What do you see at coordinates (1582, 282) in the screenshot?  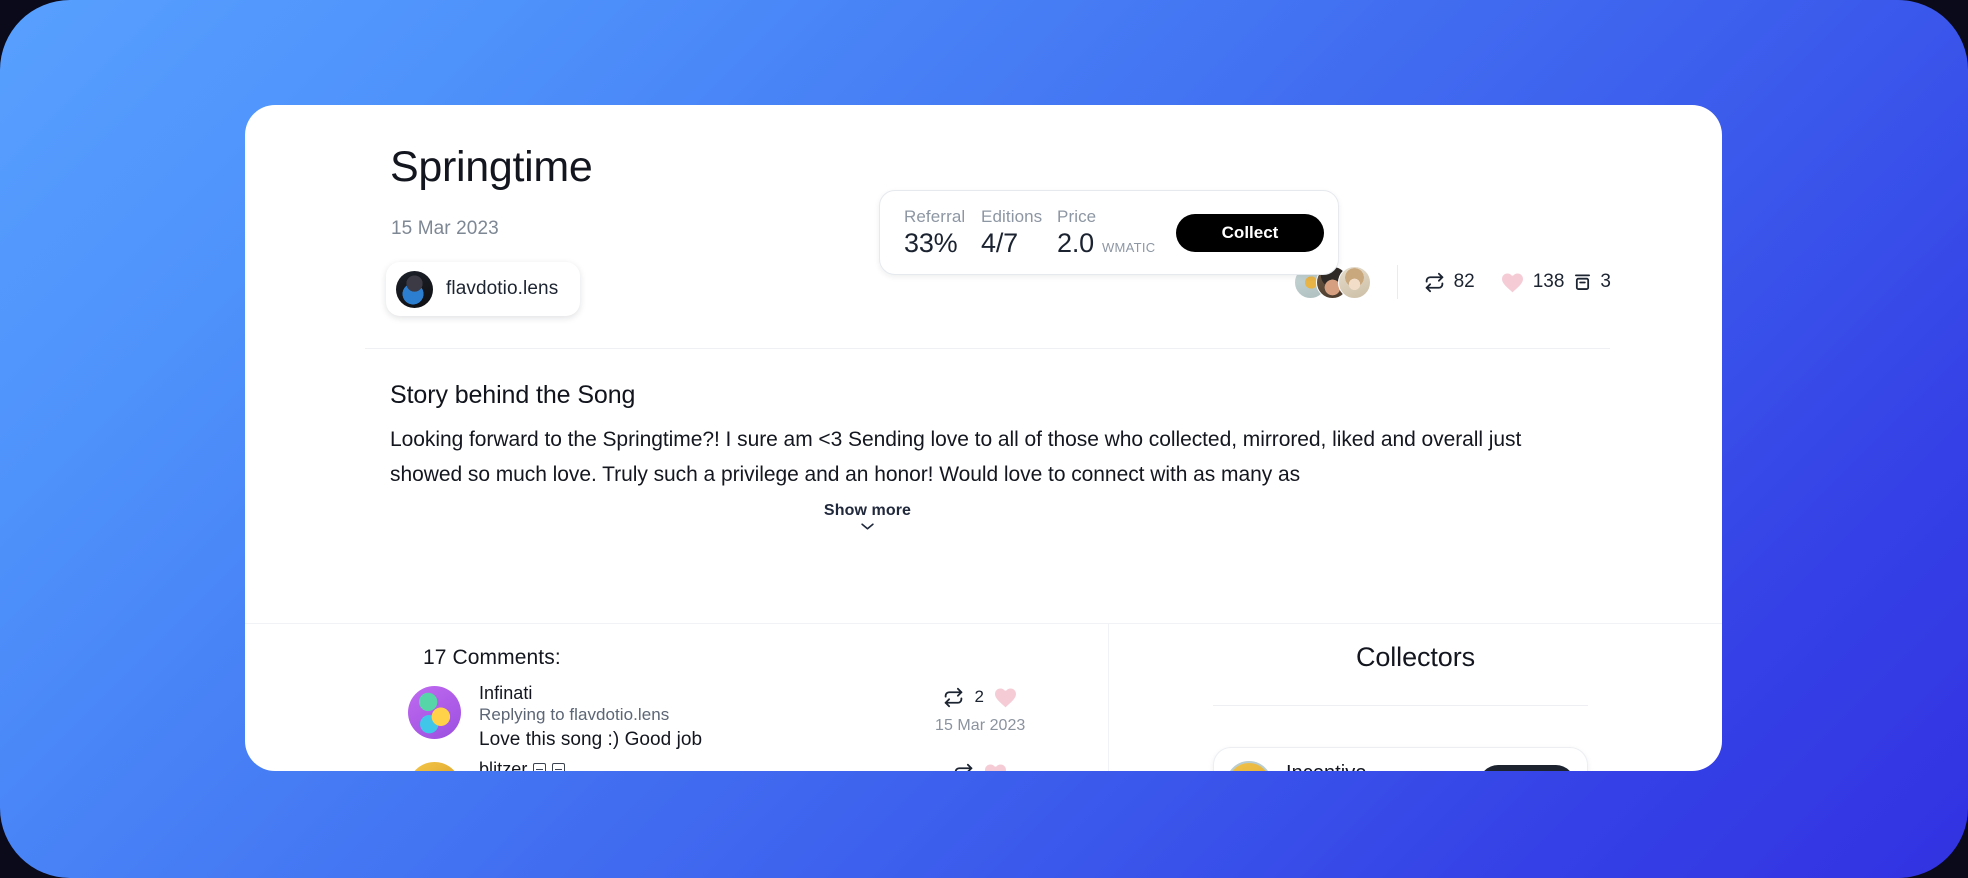 I see `collect-icon` at bounding box center [1582, 282].